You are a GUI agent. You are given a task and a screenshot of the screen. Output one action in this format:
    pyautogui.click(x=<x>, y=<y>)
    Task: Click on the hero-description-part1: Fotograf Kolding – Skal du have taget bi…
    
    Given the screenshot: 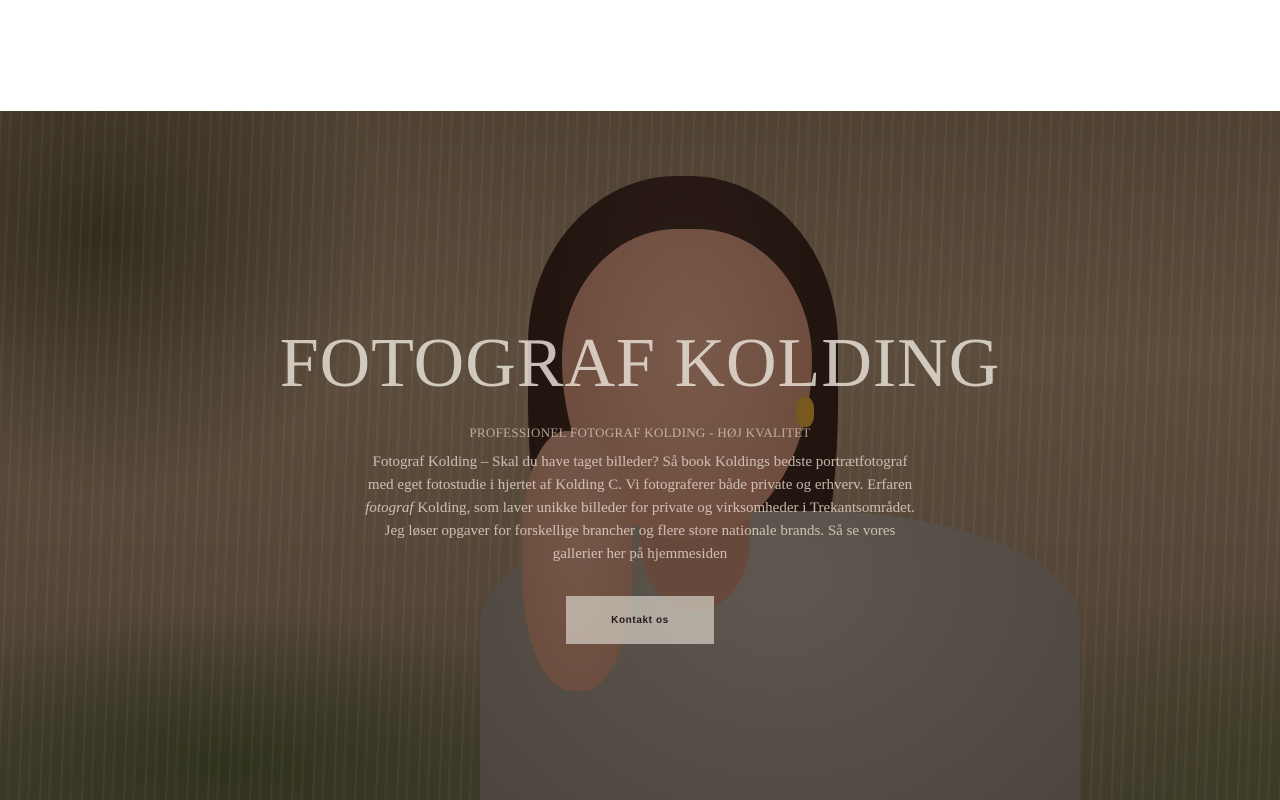 What is the action you would take?
    pyautogui.click(x=640, y=473)
    